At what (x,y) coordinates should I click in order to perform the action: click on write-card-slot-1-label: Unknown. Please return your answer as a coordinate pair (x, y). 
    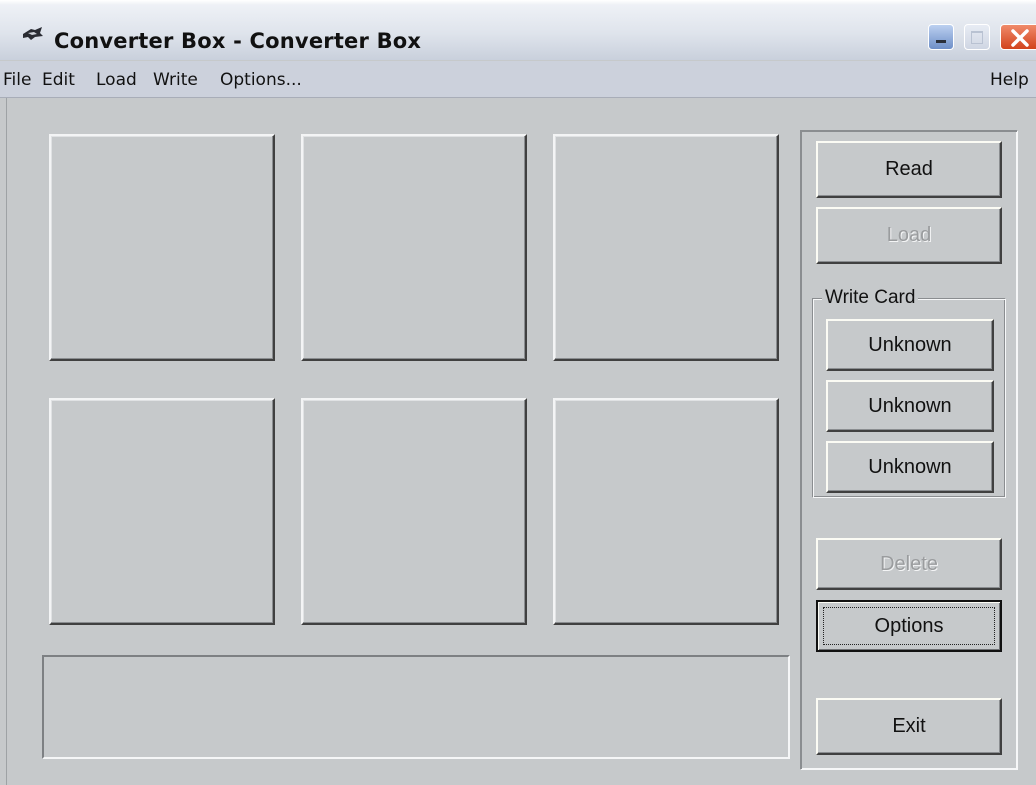
    Looking at the image, I should click on (910, 344).